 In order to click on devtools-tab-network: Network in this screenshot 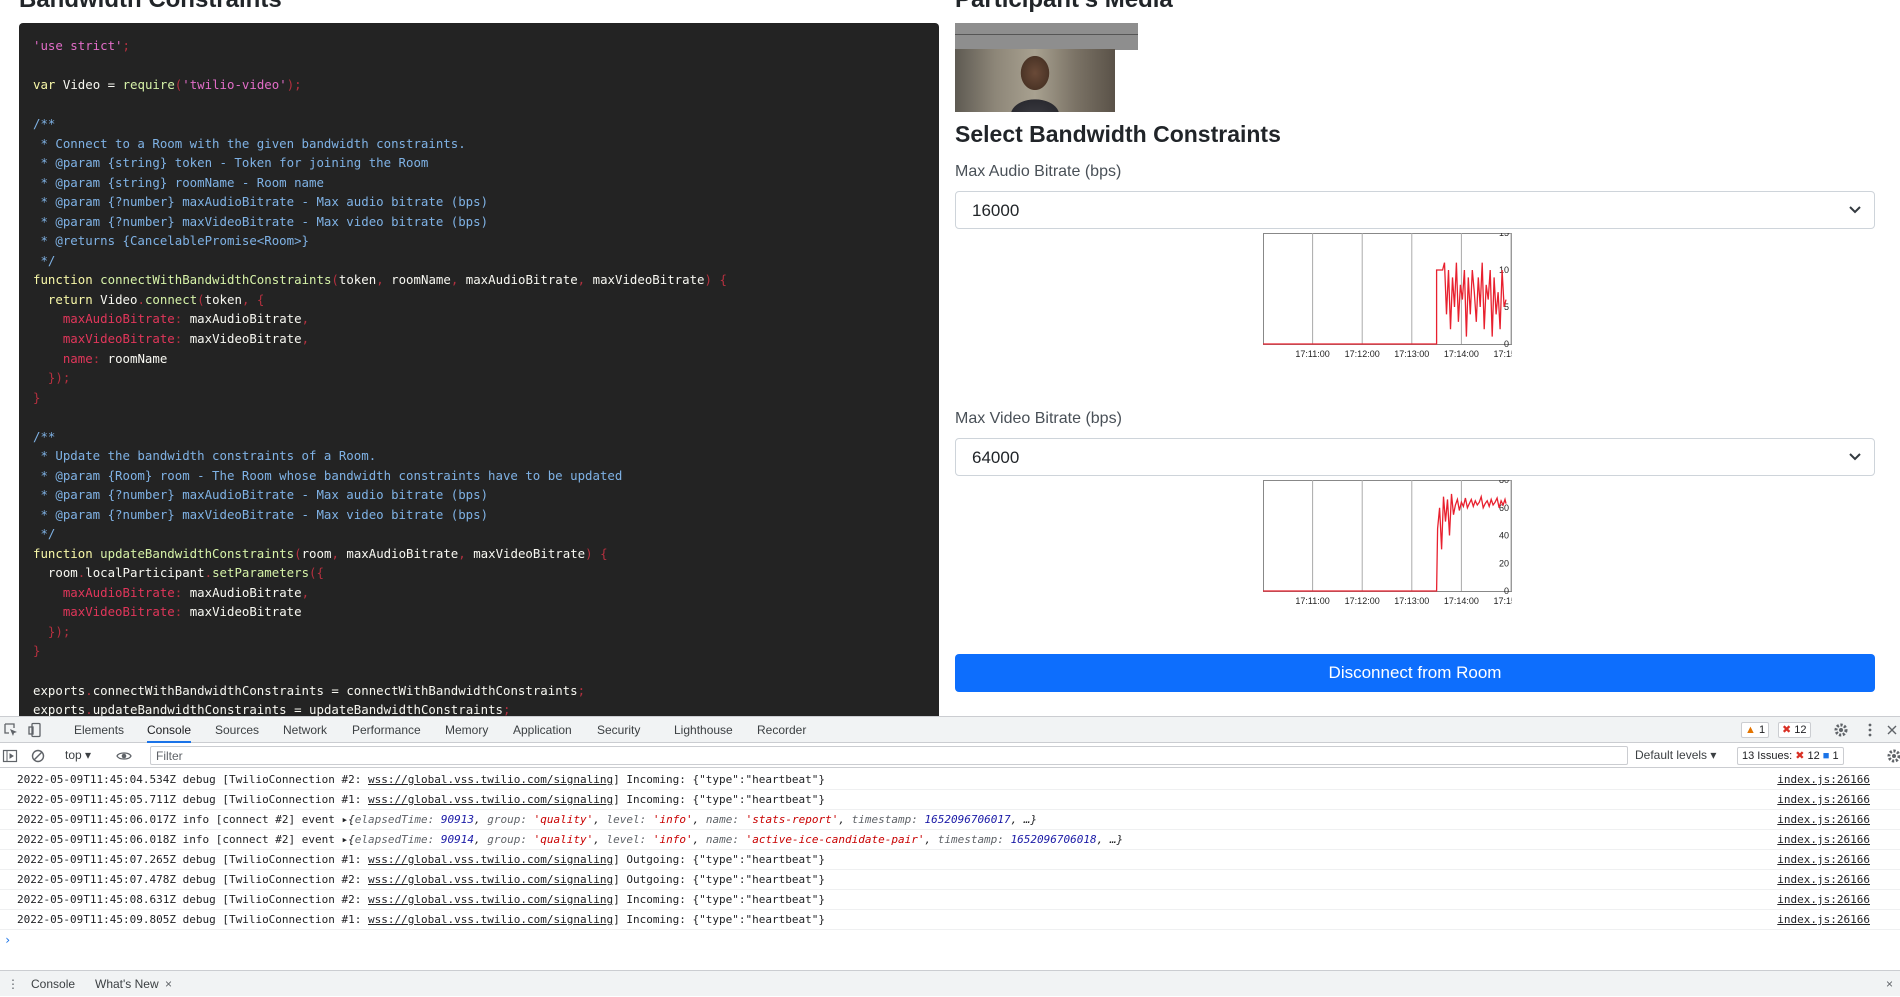, I will do `click(305, 730)`.